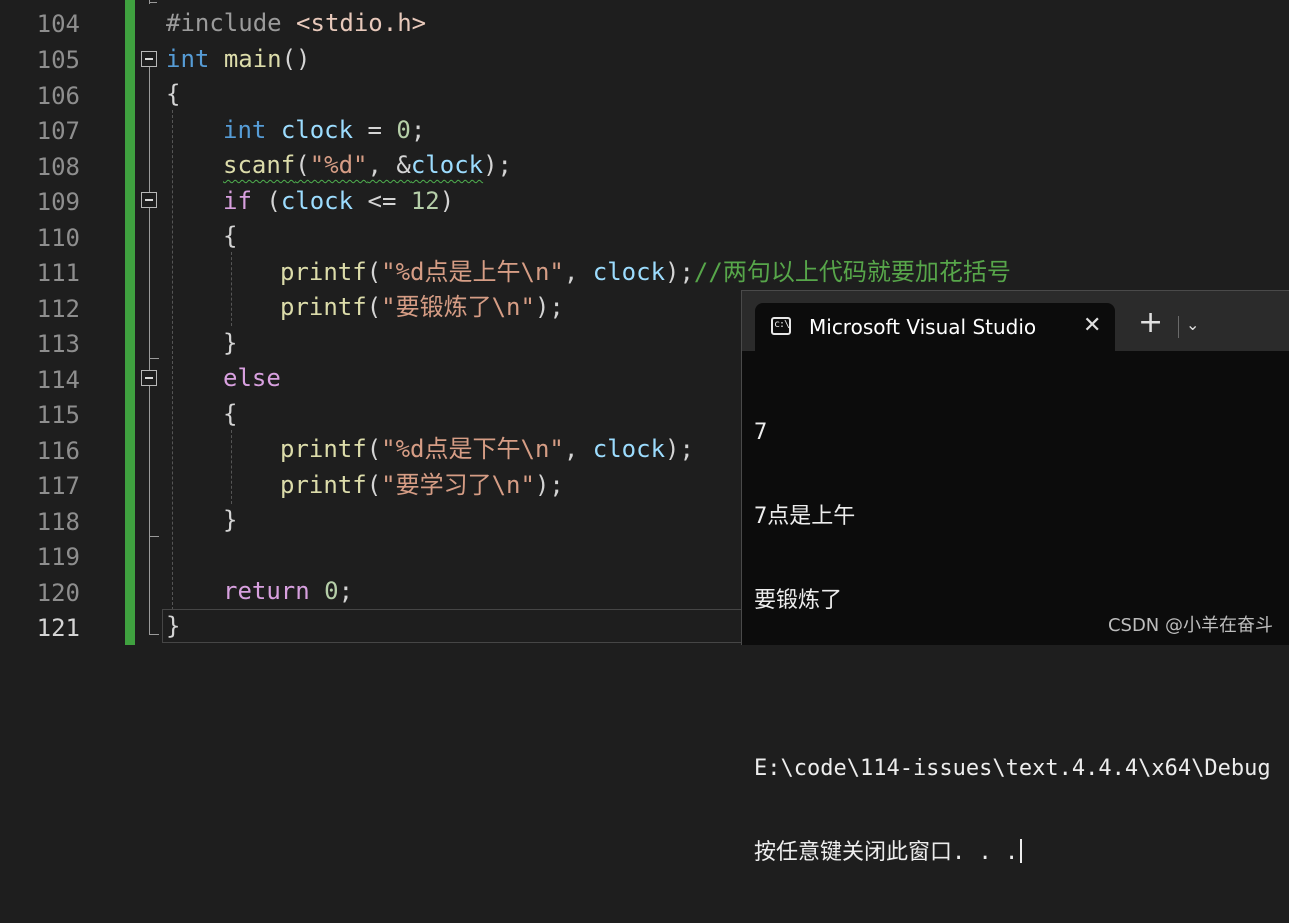 This screenshot has width=1289, height=923. What do you see at coordinates (173, 626) in the screenshot?
I see `code-line-121: }` at bounding box center [173, 626].